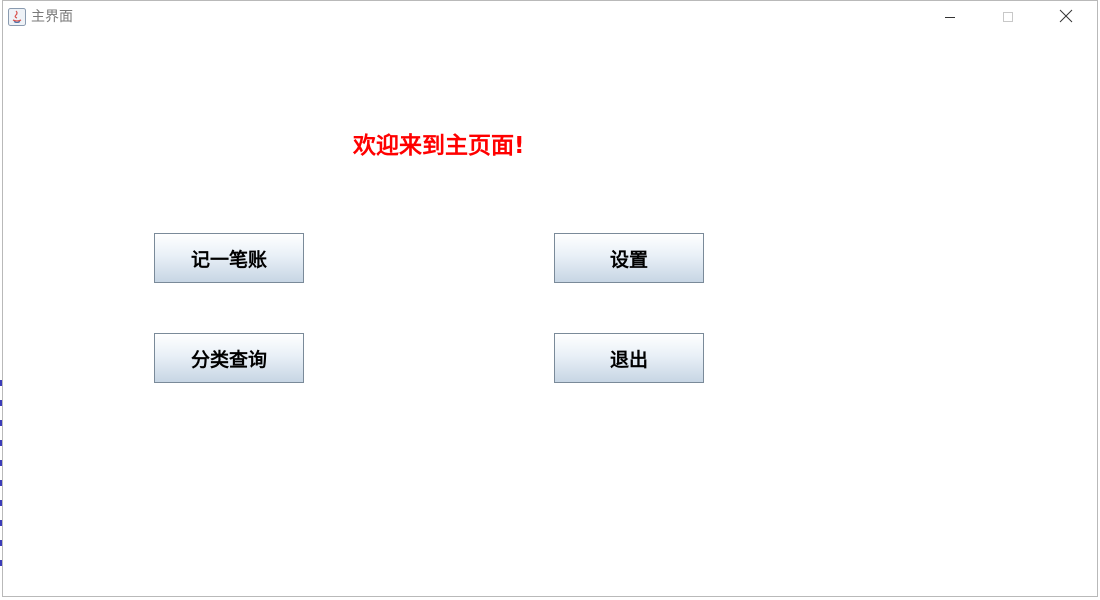 The height and width of the screenshot is (600, 1100). Describe the element at coordinates (229, 358) in the screenshot. I see `category-query-button: 分类查询` at that location.